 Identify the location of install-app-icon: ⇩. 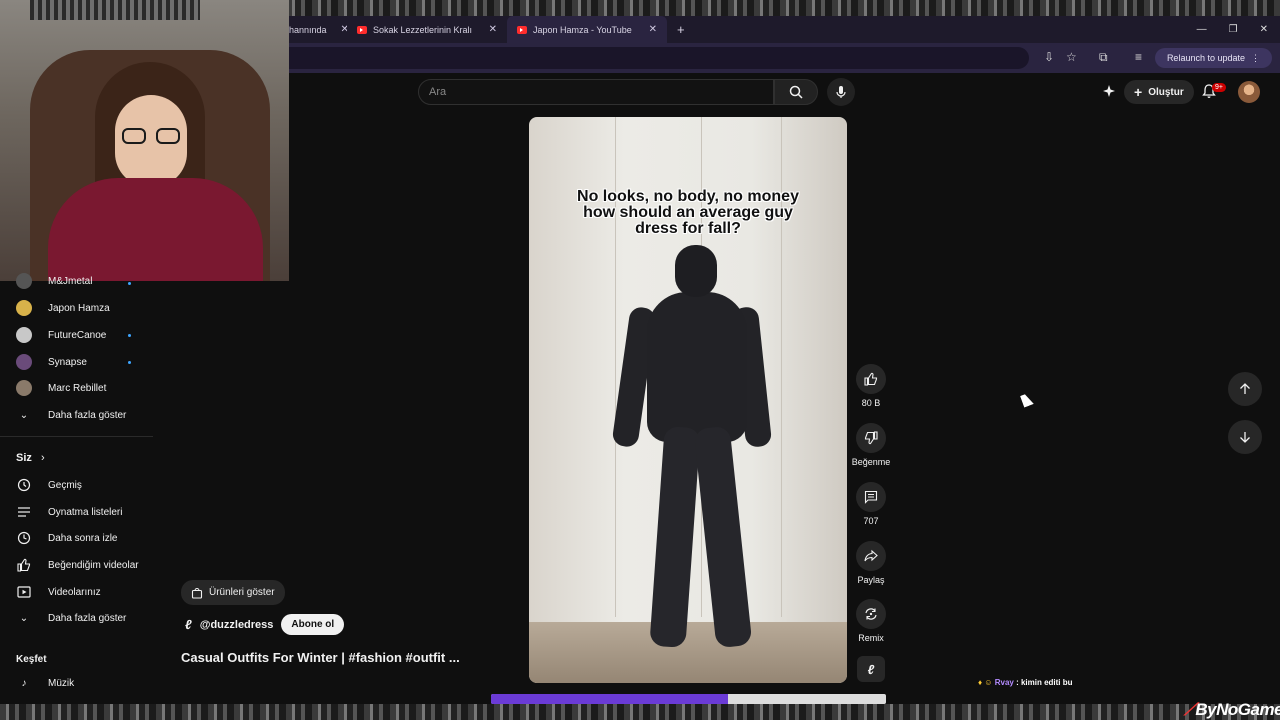
(1049, 57).